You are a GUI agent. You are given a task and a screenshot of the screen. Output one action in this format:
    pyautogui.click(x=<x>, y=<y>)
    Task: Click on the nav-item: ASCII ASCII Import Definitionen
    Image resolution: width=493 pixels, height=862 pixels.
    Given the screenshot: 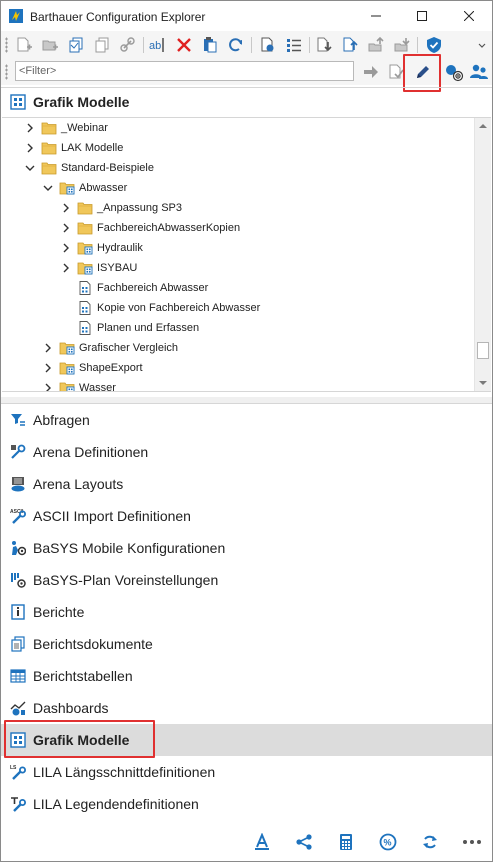 What is the action you would take?
    pyautogui.click(x=246, y=516)
    